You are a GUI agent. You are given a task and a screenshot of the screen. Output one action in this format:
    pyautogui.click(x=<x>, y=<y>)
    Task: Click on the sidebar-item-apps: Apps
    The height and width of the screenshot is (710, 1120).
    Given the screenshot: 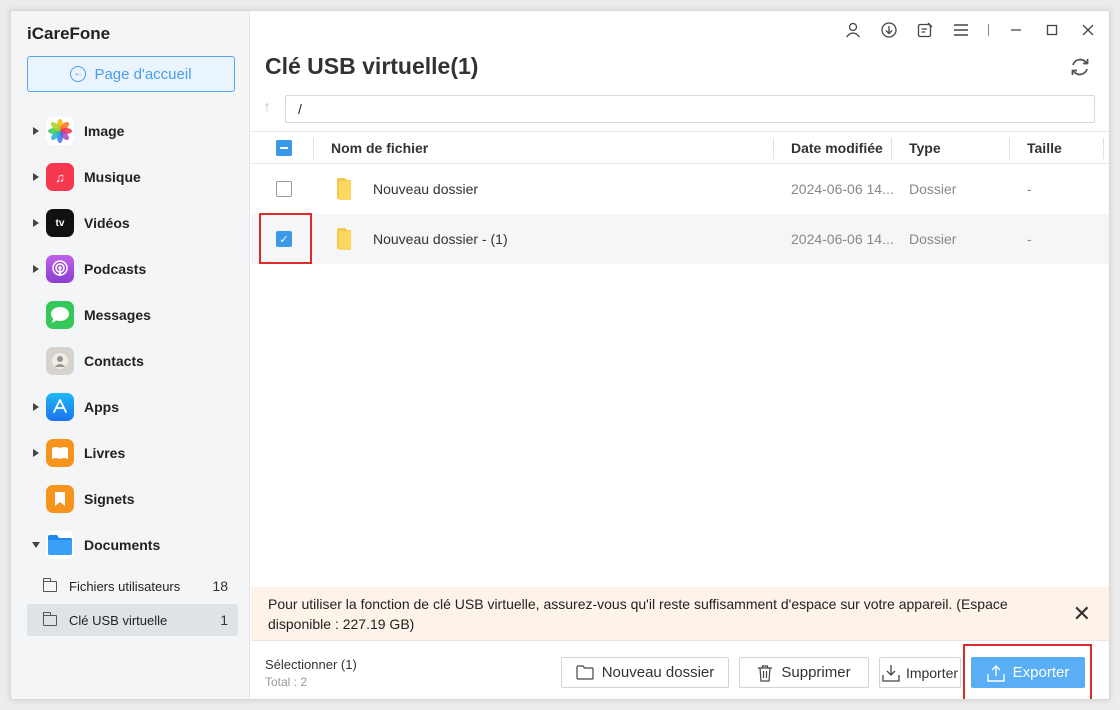 What is the action you would take?
    pyautogui.click(x=130, y=407)
    